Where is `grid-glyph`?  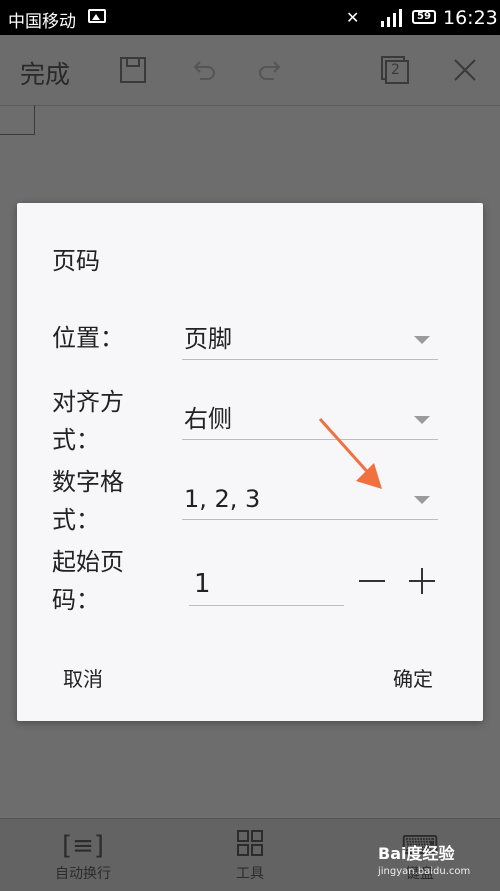 grid-glyph is located at coordinates (250, 843).